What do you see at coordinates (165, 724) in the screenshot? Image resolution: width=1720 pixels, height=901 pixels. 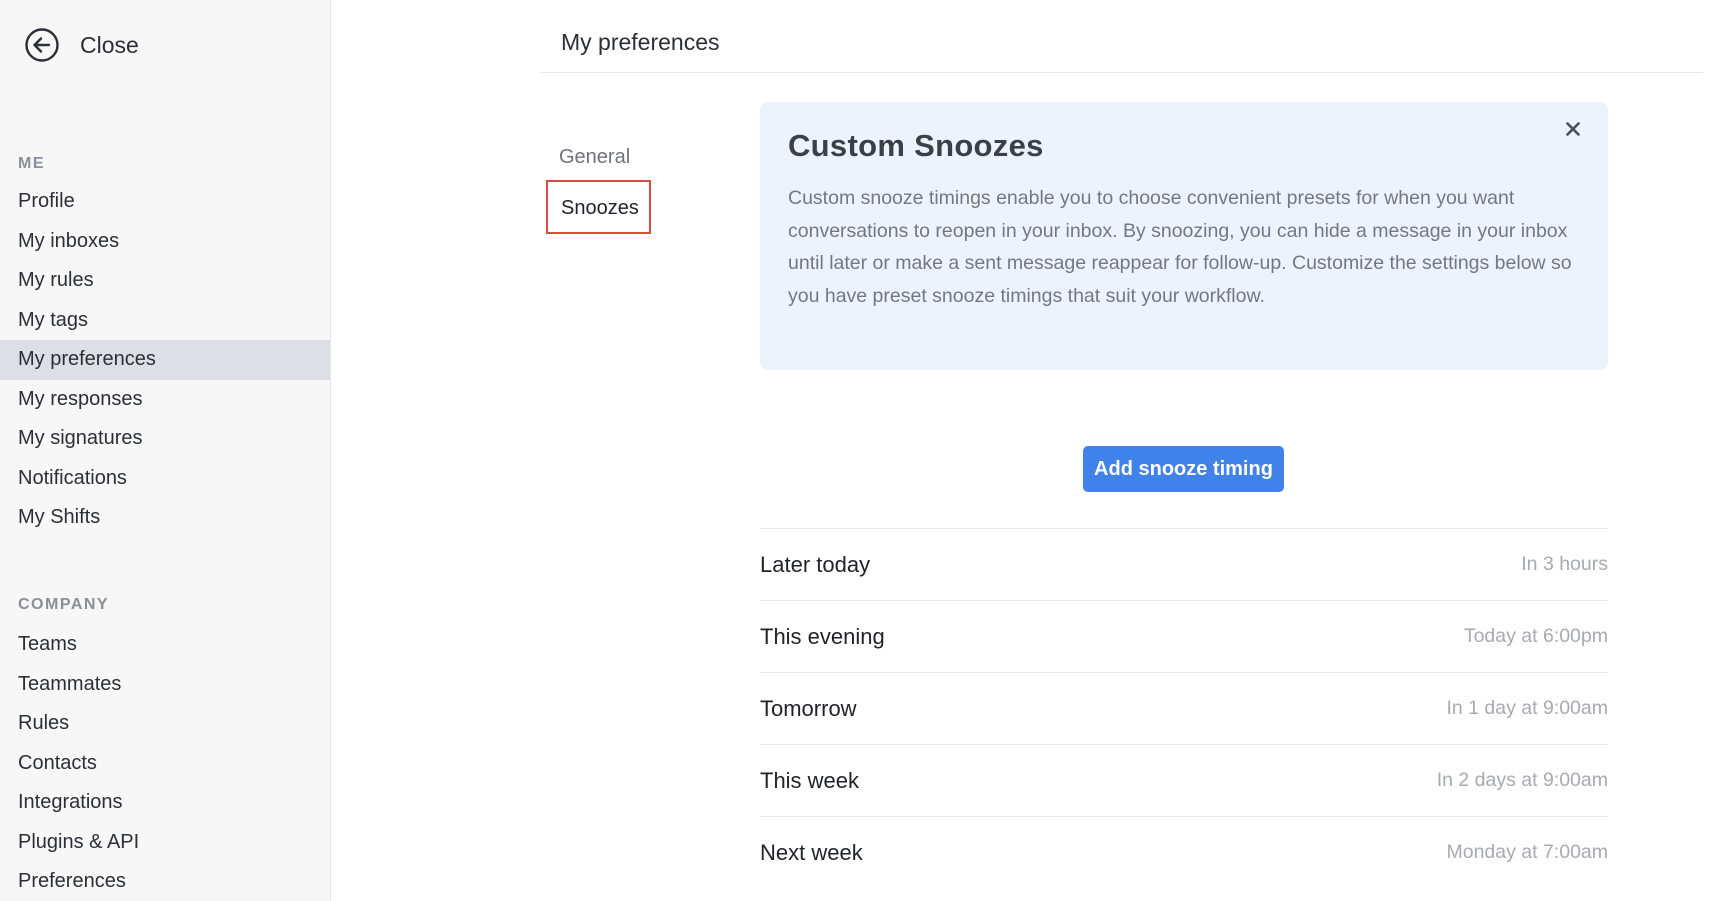 I see `sidebar-item-rules: Rules` at bounding box center [165, 724].